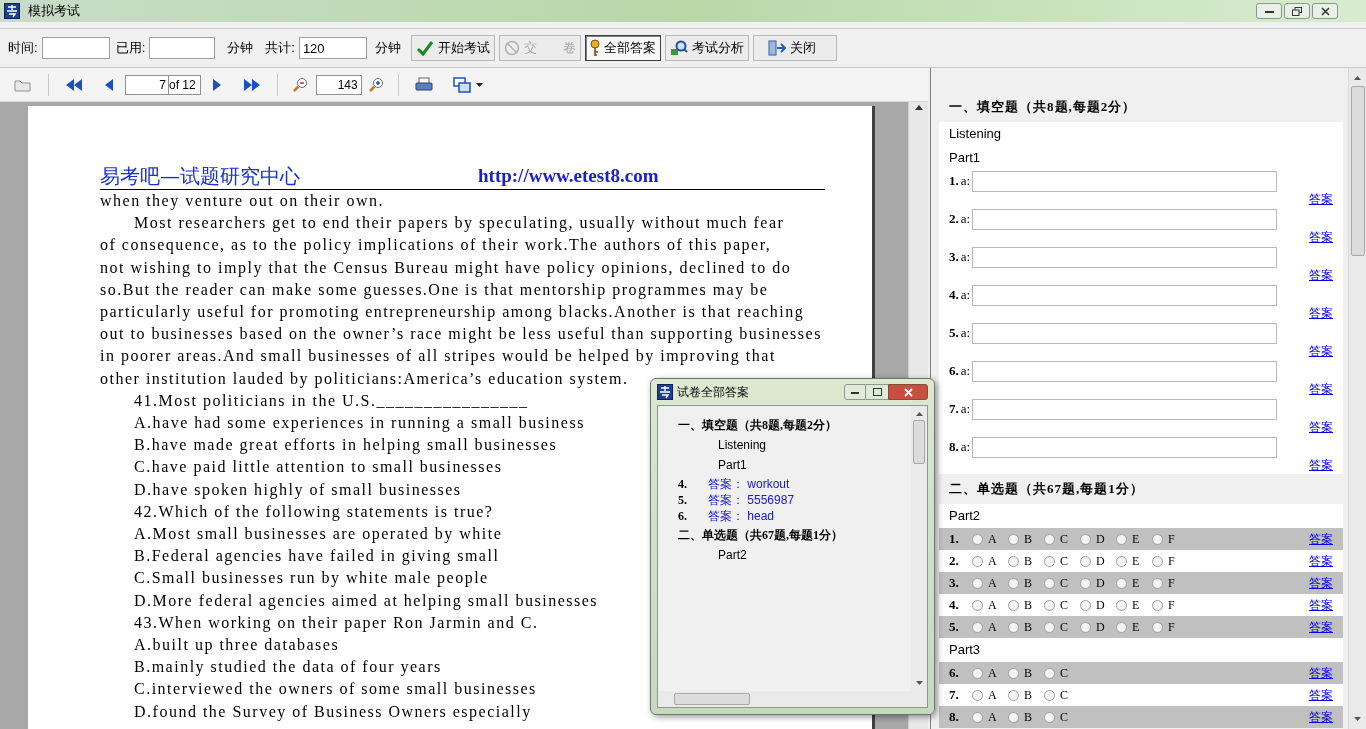 The height and width of the screenshot is (729, 1366). I want to click on zoom-field: 143, so click(338, 84).